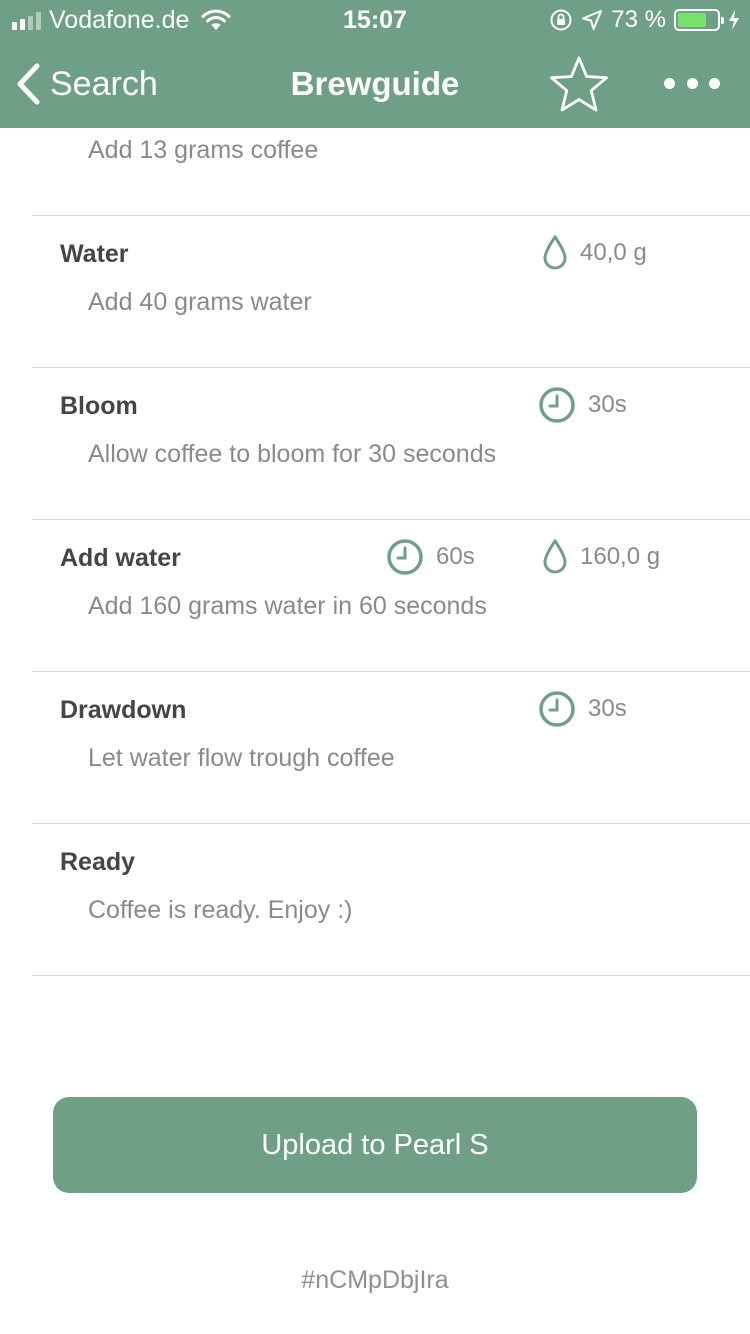 The height and width of the screenshot is (1334, 750). I want to click on step-water: Water 40,0 g Add 40 grams water, so click(391, 292).